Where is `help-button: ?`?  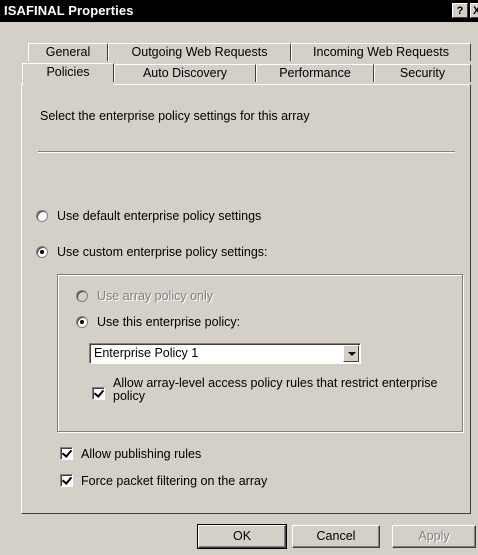 help-button: ? is located at coordinates (460, 10).